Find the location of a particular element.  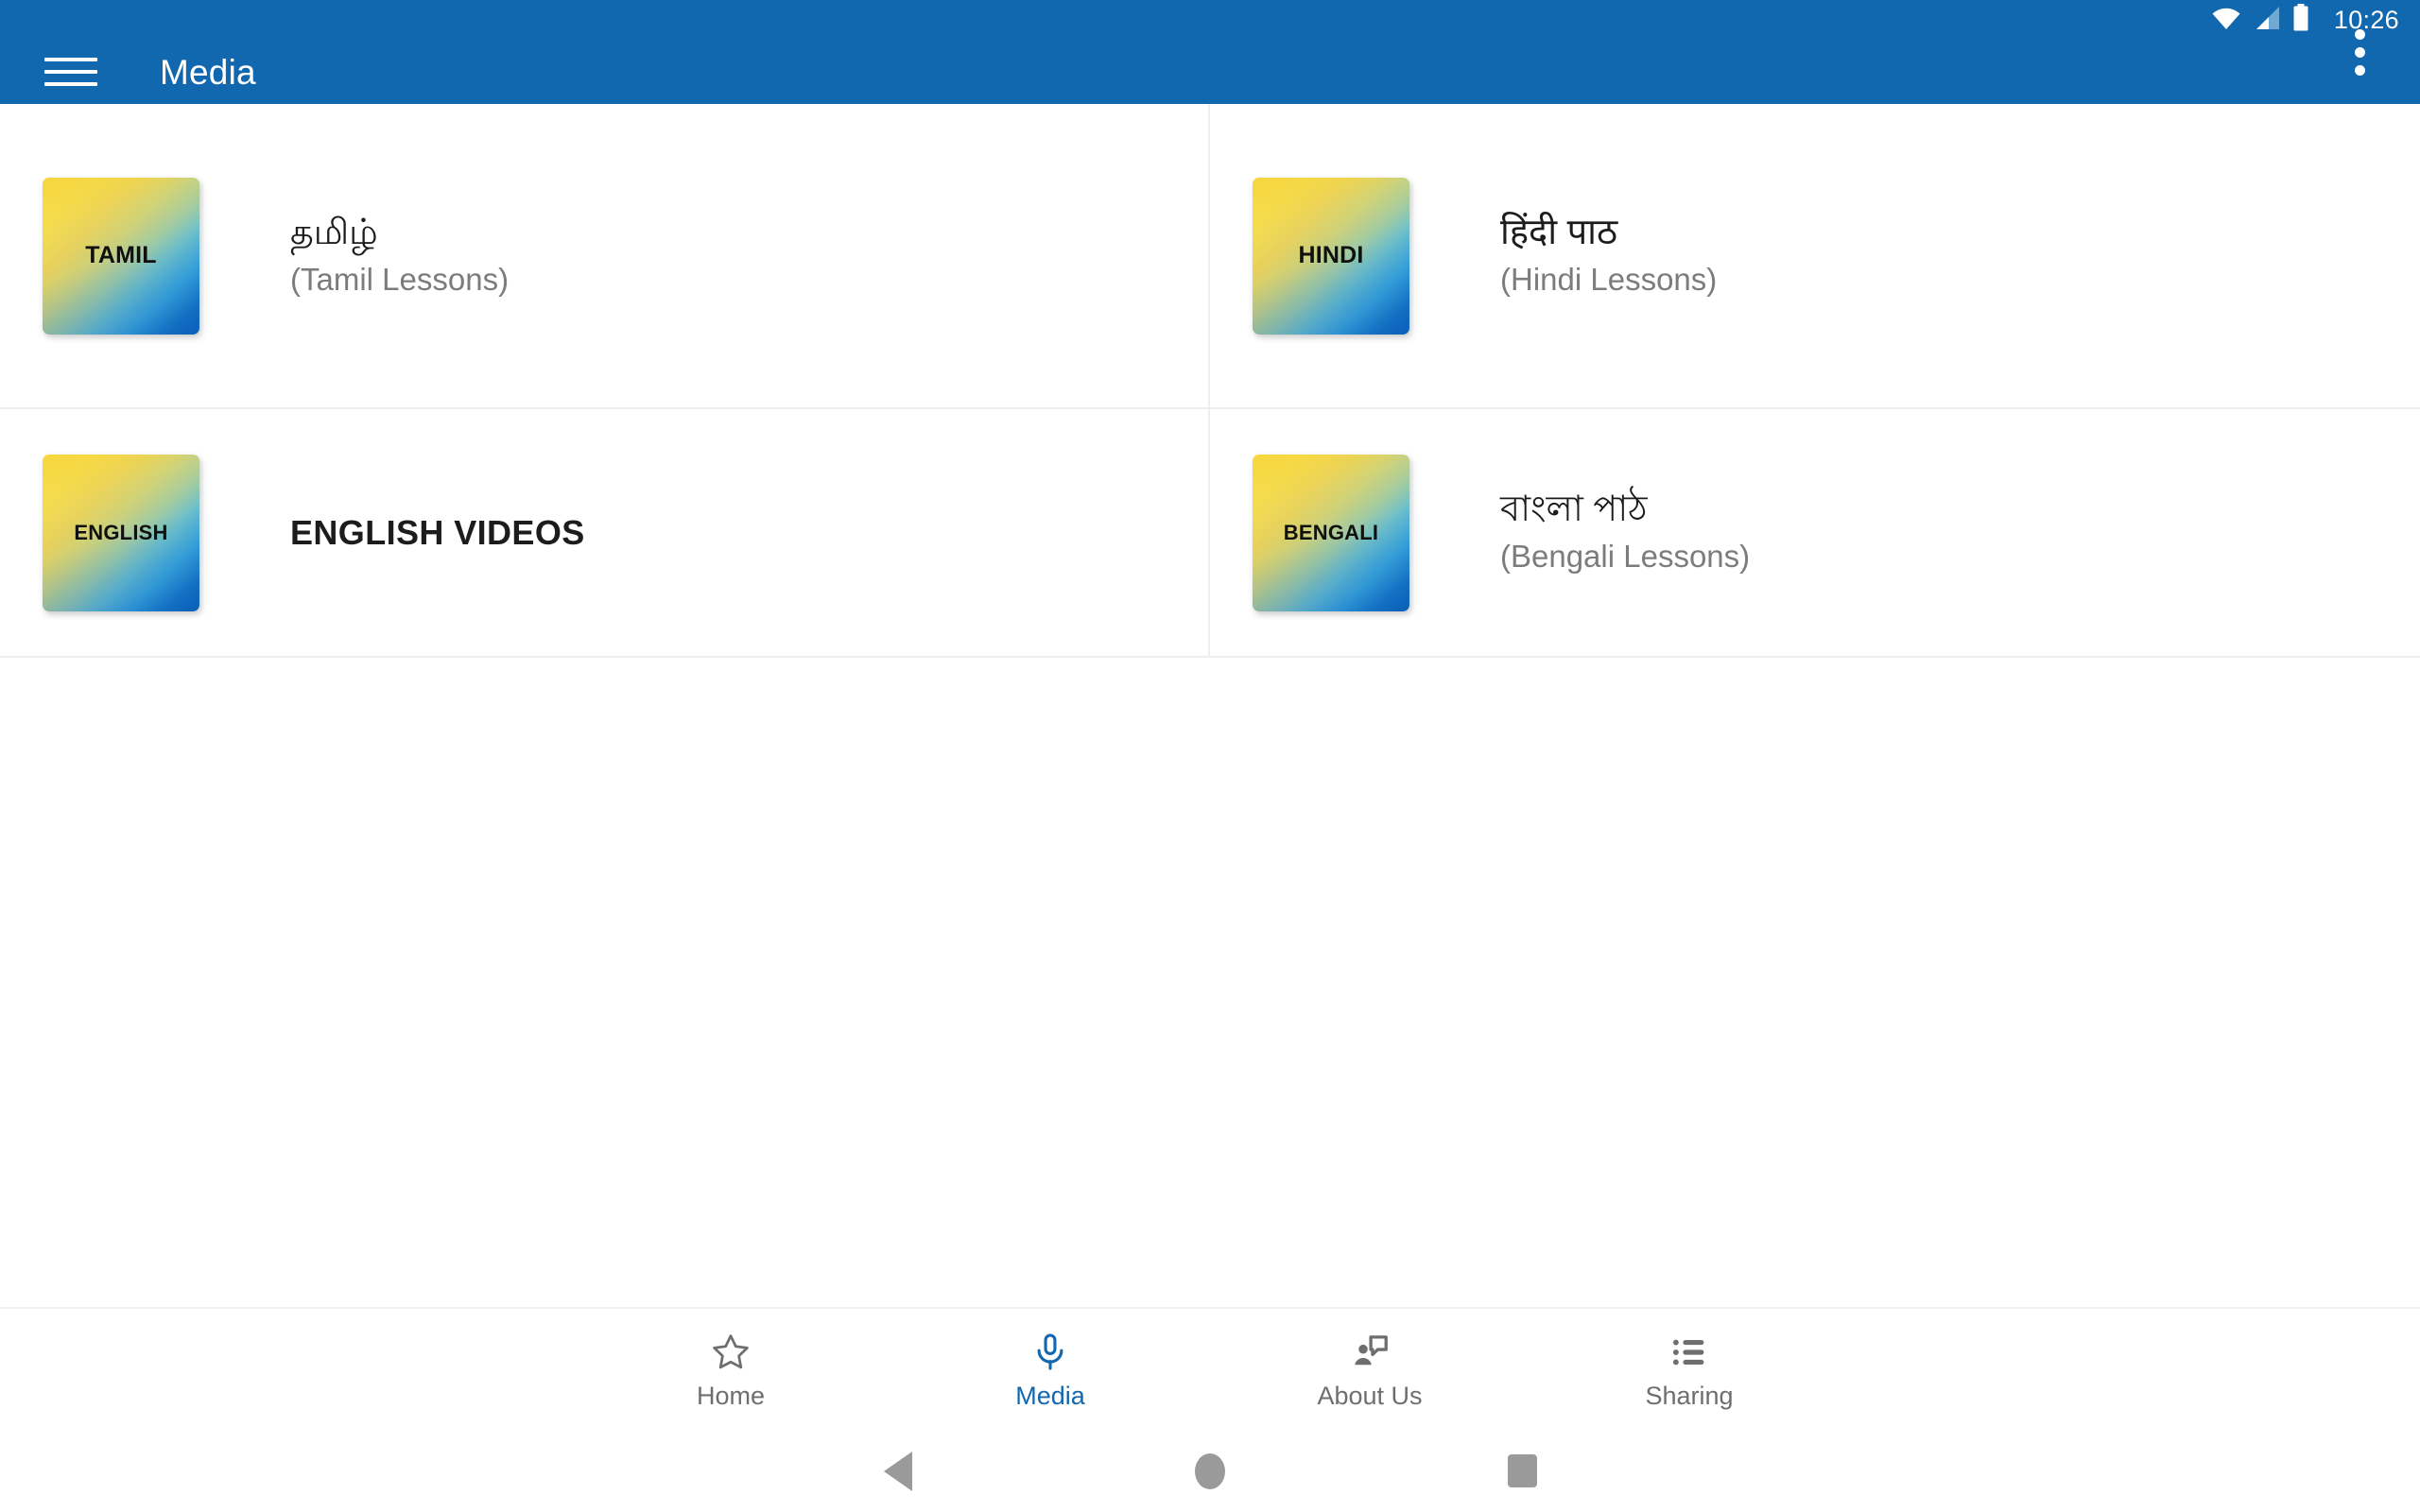

android-system-navigation is located at coordinates (1210, 1471).